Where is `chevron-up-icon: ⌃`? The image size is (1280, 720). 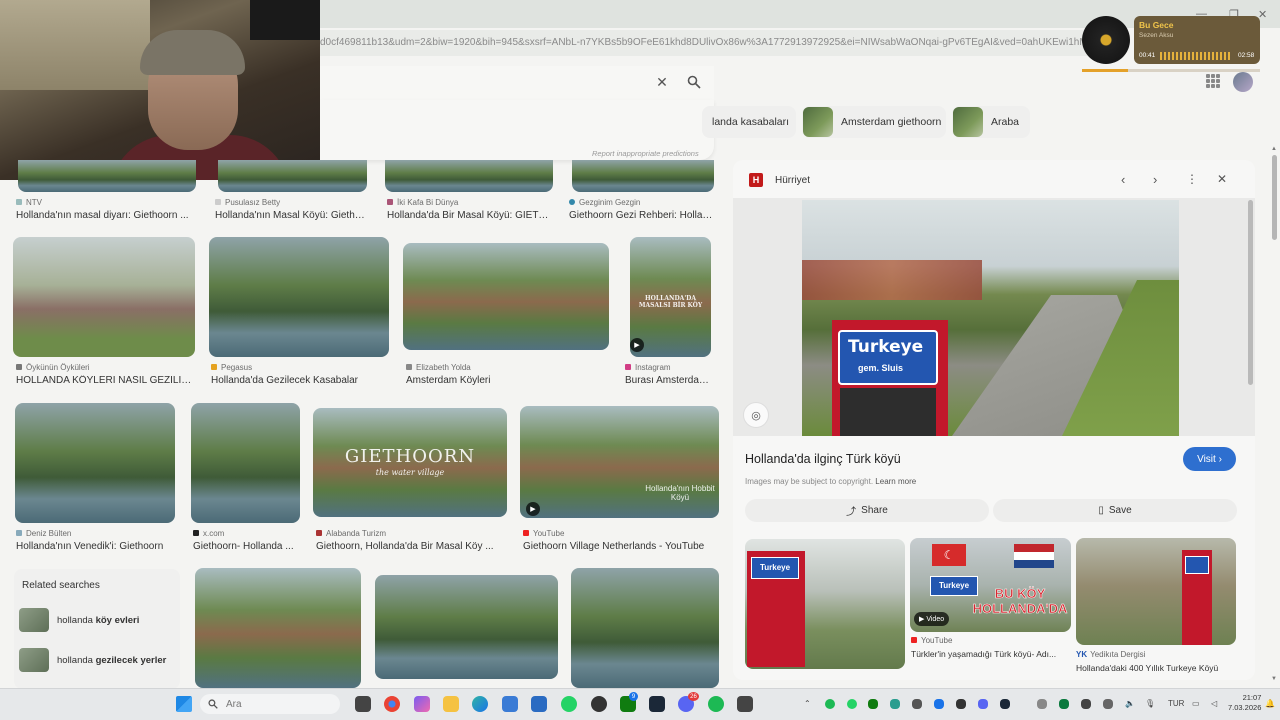
chevron-up-icon: ⌃ is located at coordinates (807, 703).